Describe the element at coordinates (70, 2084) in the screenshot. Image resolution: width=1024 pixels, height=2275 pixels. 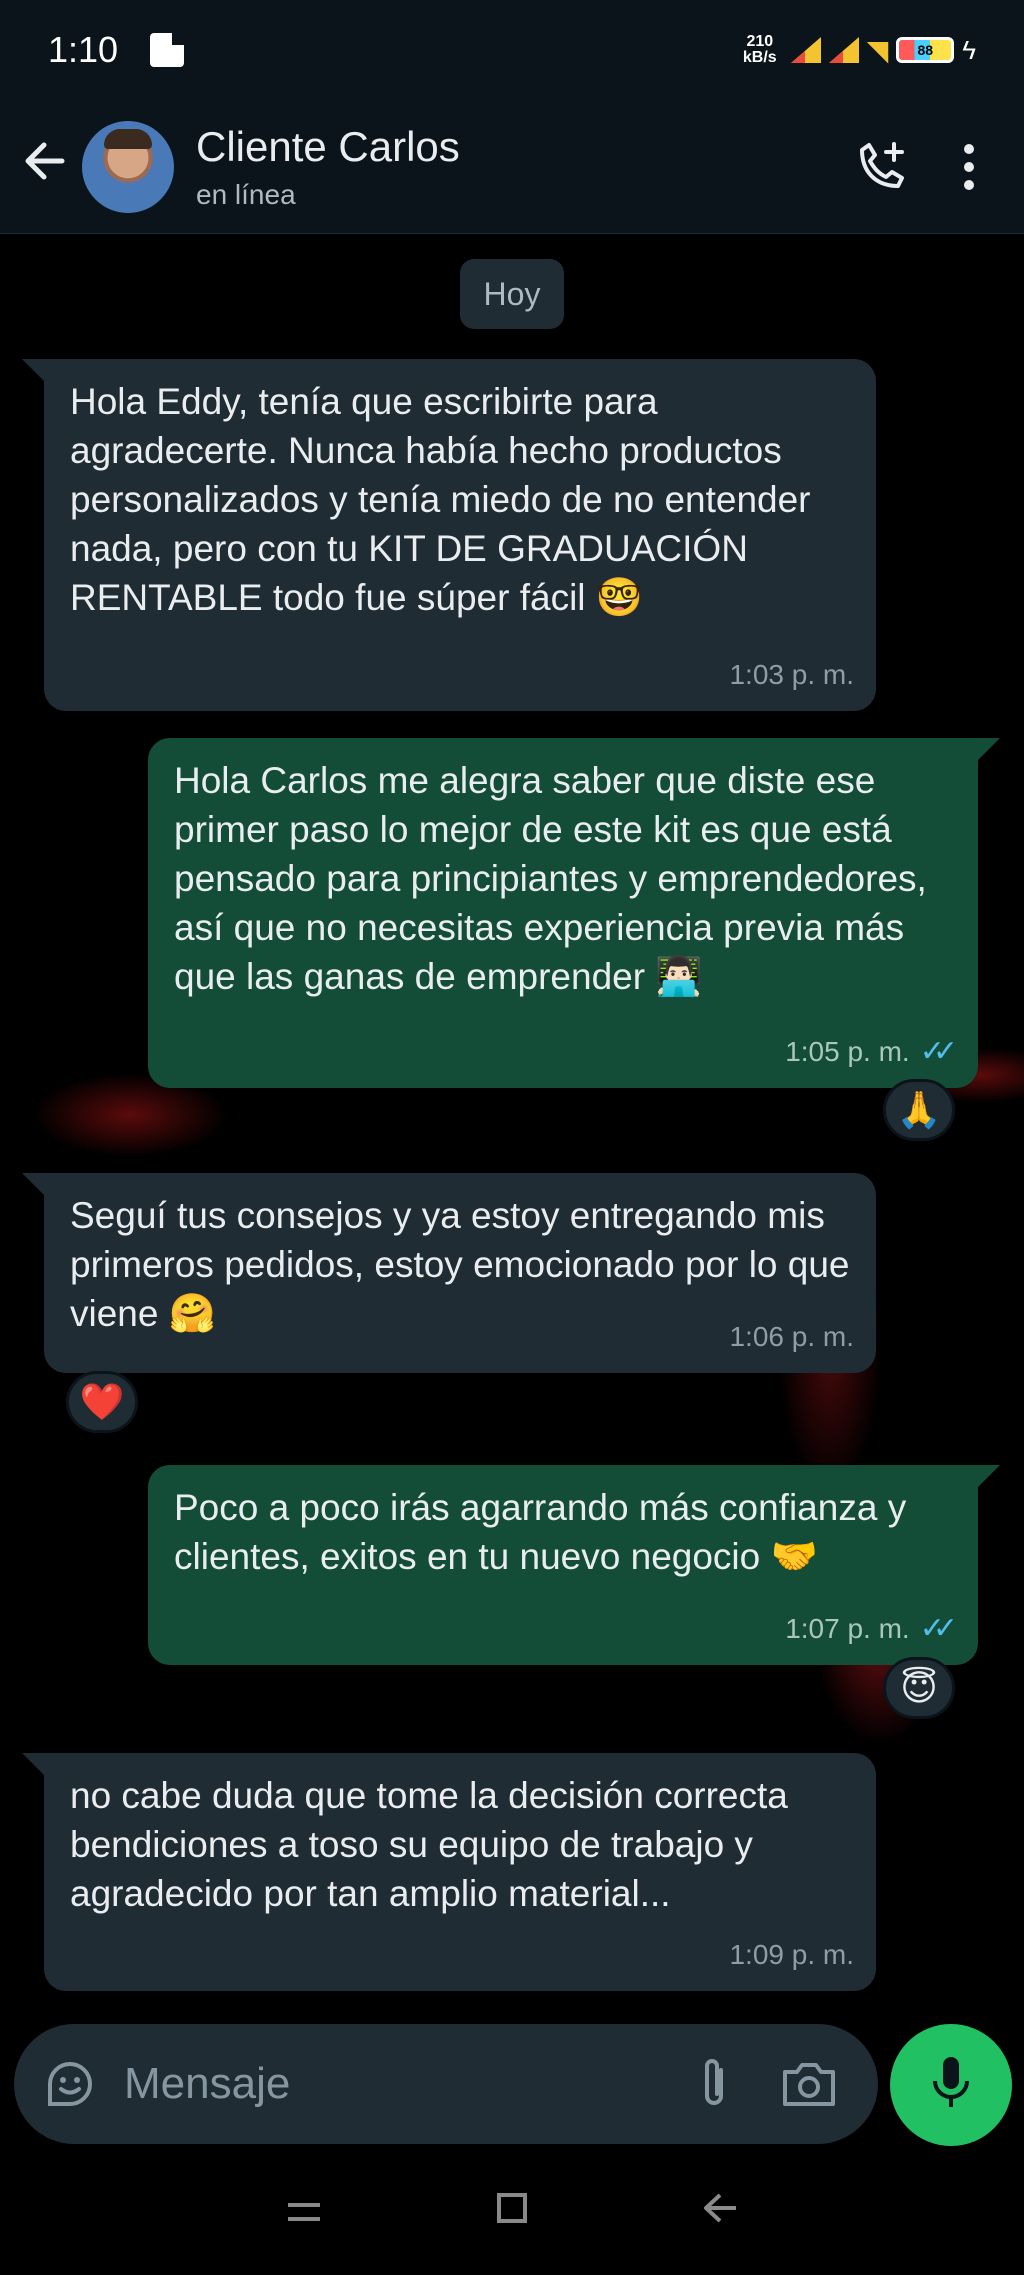
I see `sticker-icon` at that location.